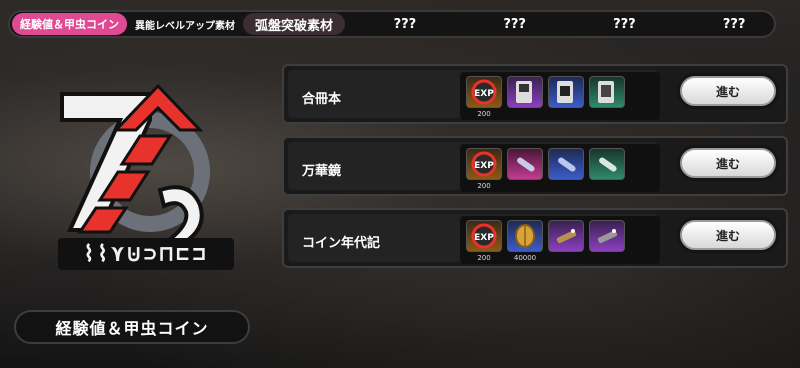 Image resolution: width=800 pixels, height=368 pixels. I want to click on beetle-coin-icon, so click(525, 236).